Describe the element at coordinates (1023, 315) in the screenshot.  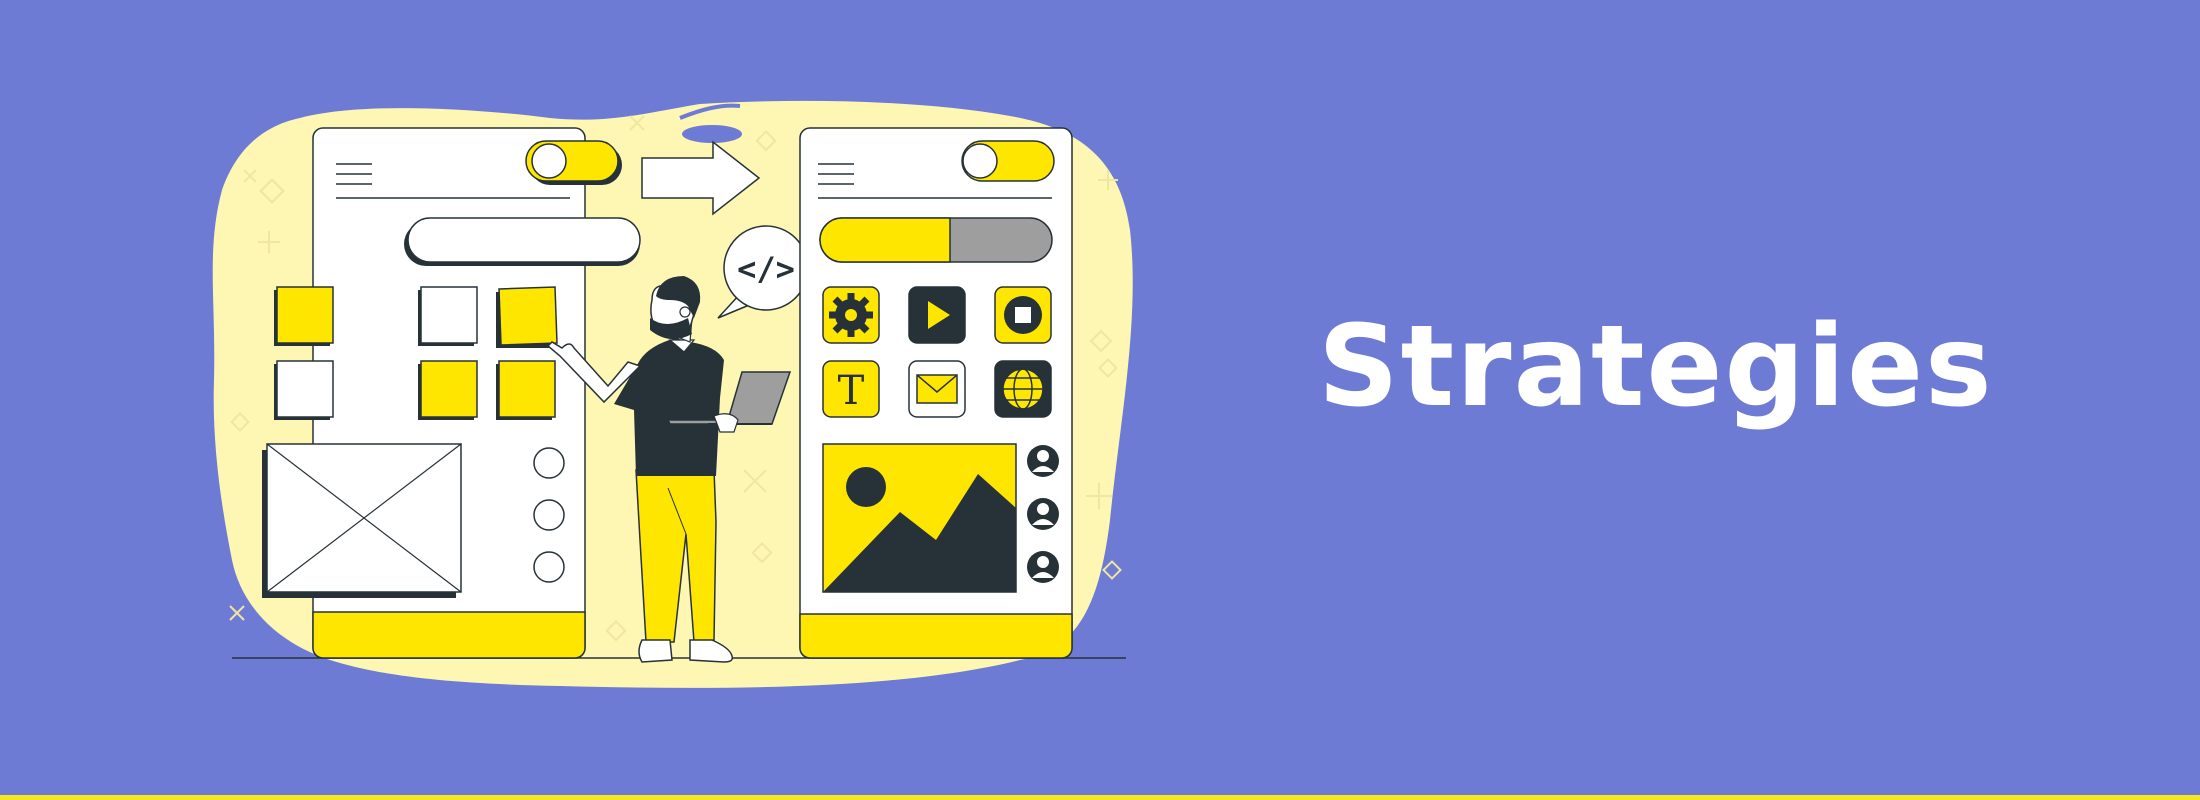
I see `stop-icon` at that location.